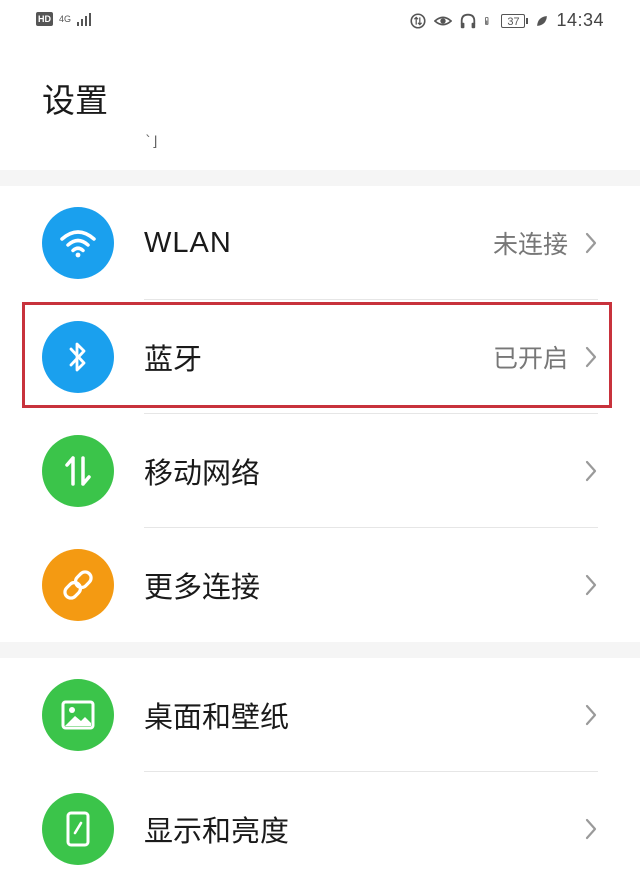 The image size is (640, 886). What do you see at coordinates (202, 473) in the screenshot?
I see `settings-item-label: 移动网络` at bounding box center [202, 473].